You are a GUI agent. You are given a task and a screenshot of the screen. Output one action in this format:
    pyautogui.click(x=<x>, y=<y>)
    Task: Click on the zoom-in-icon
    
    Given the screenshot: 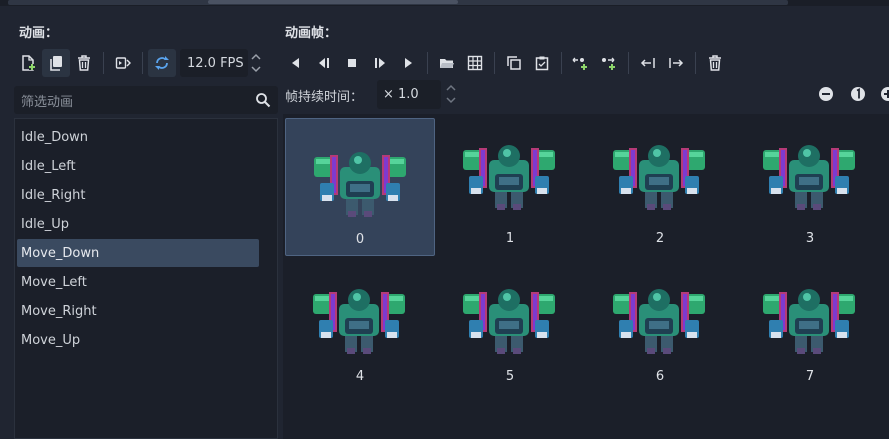 What is the action you would take?
    pyautogui.click(x=884, y=94)
    